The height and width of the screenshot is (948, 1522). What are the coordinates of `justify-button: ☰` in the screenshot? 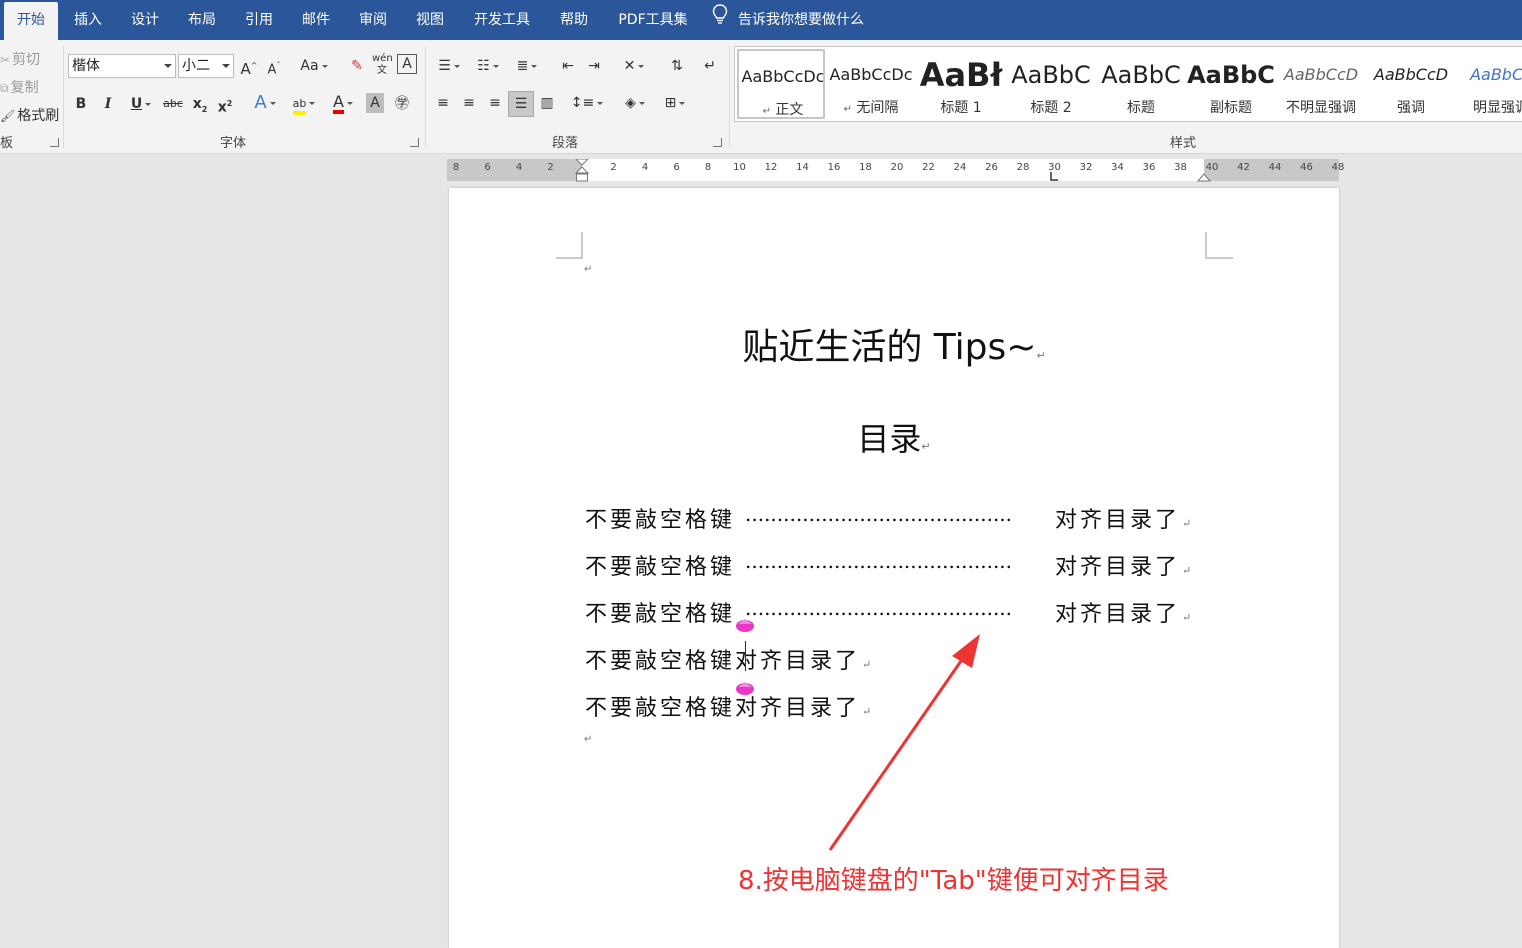 It's located at (521, 104).